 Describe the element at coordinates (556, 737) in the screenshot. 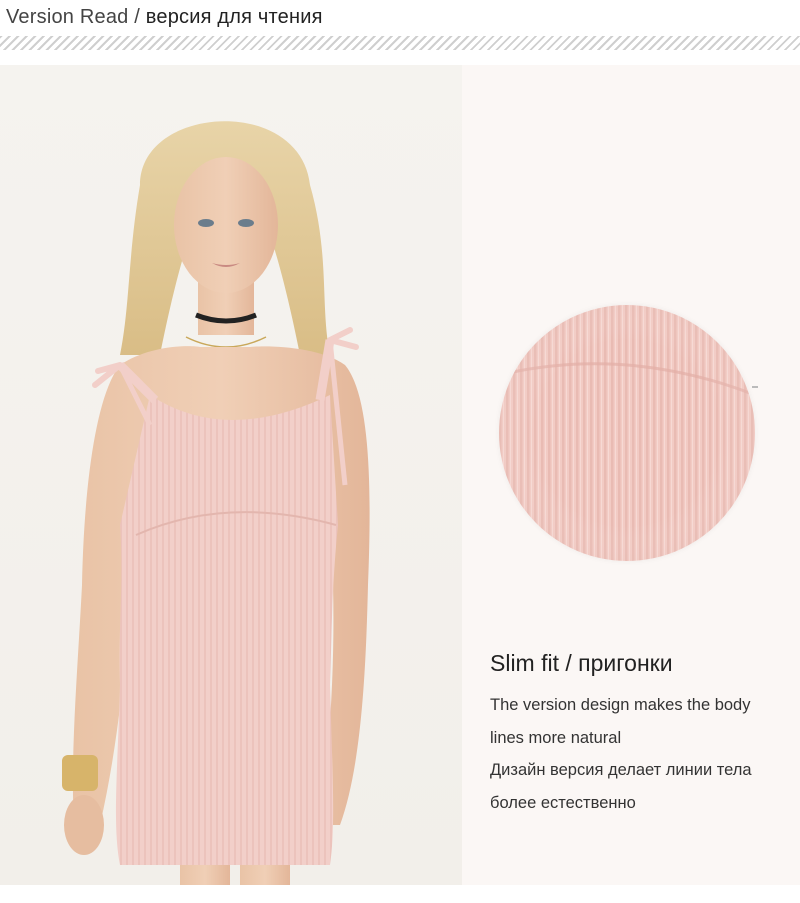

I see `description-line: lines more natural` at that location.